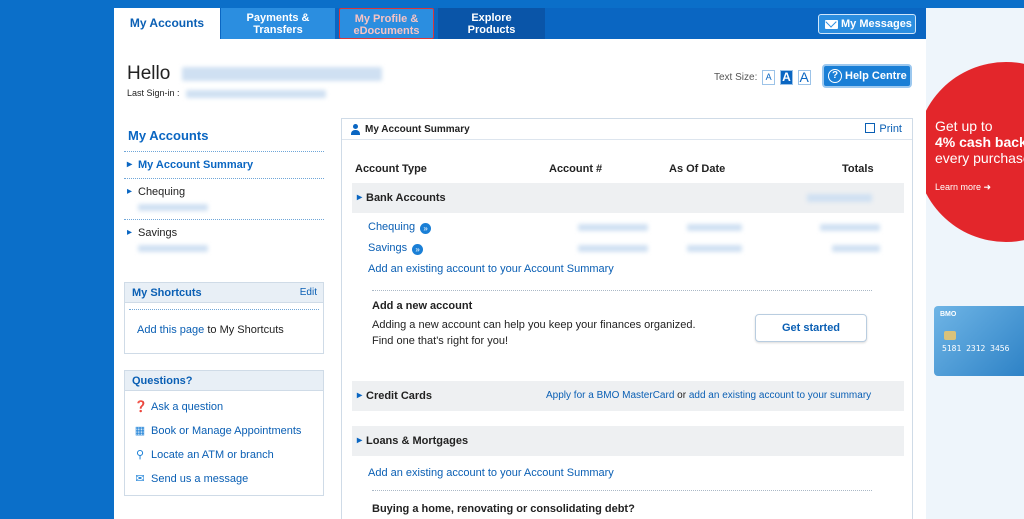 Image resolution: width=1024 pixels, height=519 pixels. I want to click on apply-mastercard-link: Apply for a BMO MasterCard, so click(610, 395).